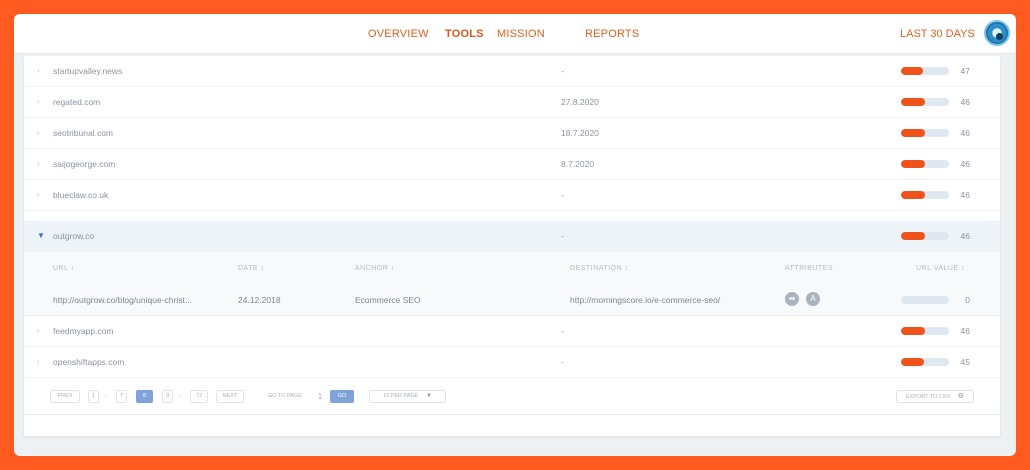 The height and width of the screenshot is (470, 1030). Describe the element at coordinates (464, 34) in the screenshot. I see `nav-tools: TOOLS` at that location.